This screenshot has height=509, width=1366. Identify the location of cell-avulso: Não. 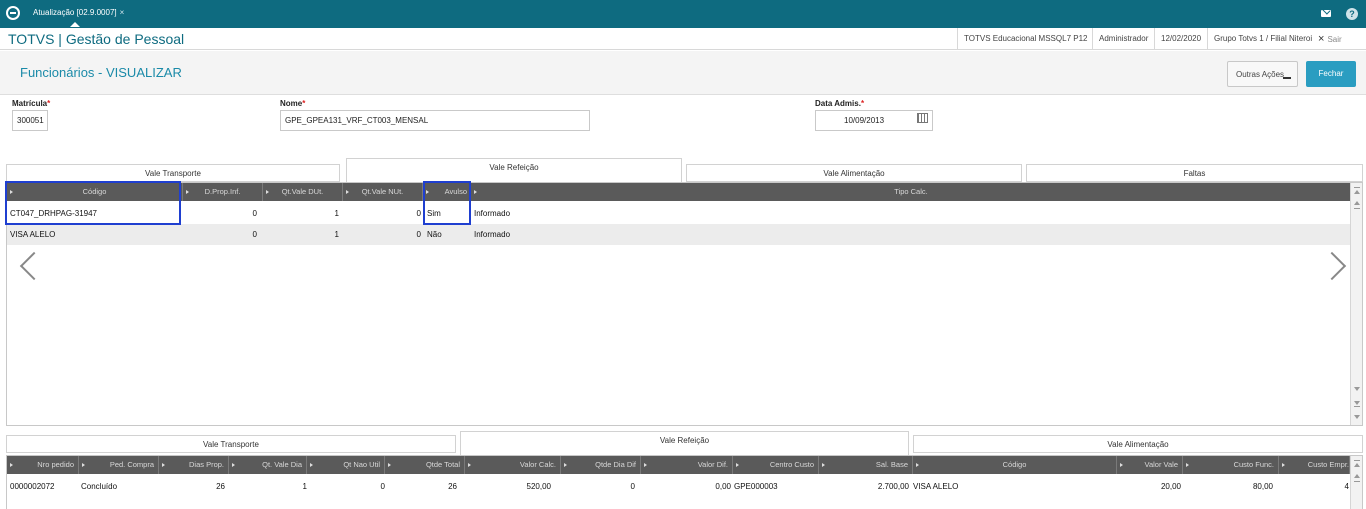
(434, 234).